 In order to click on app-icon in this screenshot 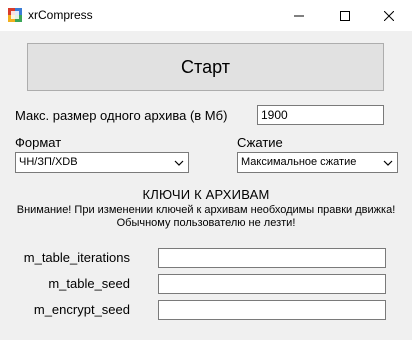, I will do `click(15, 15)`.